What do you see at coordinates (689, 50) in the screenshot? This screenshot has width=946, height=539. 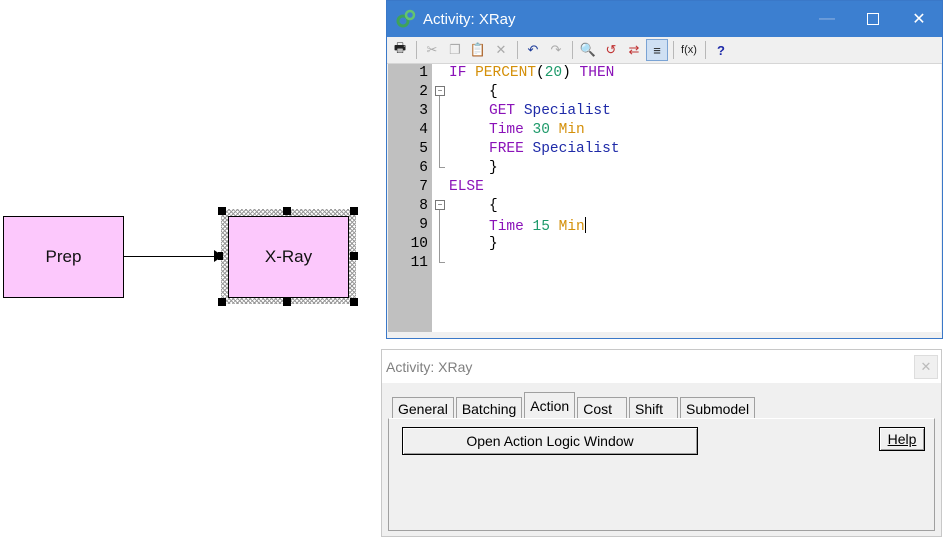 I see `function-icon: f(x)` at bounding box center [689, 50].